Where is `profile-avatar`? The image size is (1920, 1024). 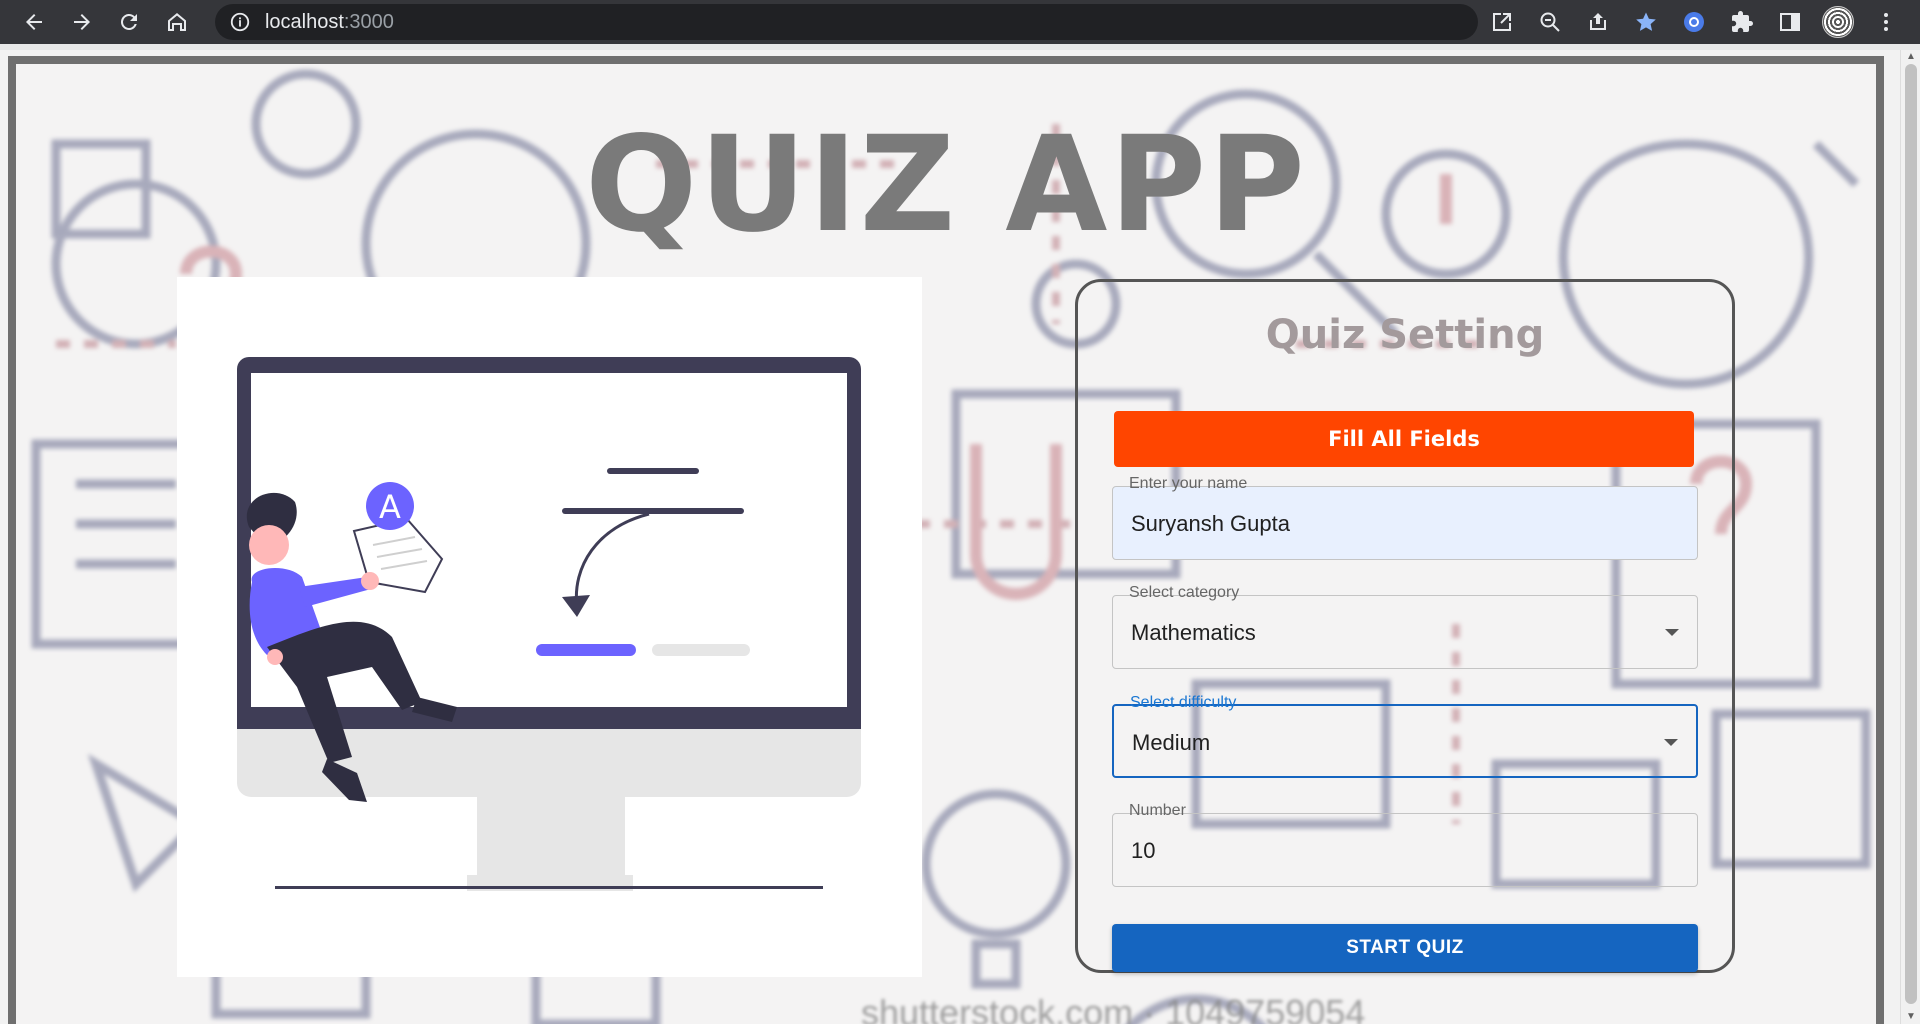
profile-avatar is located at coordinates (1838, 22).